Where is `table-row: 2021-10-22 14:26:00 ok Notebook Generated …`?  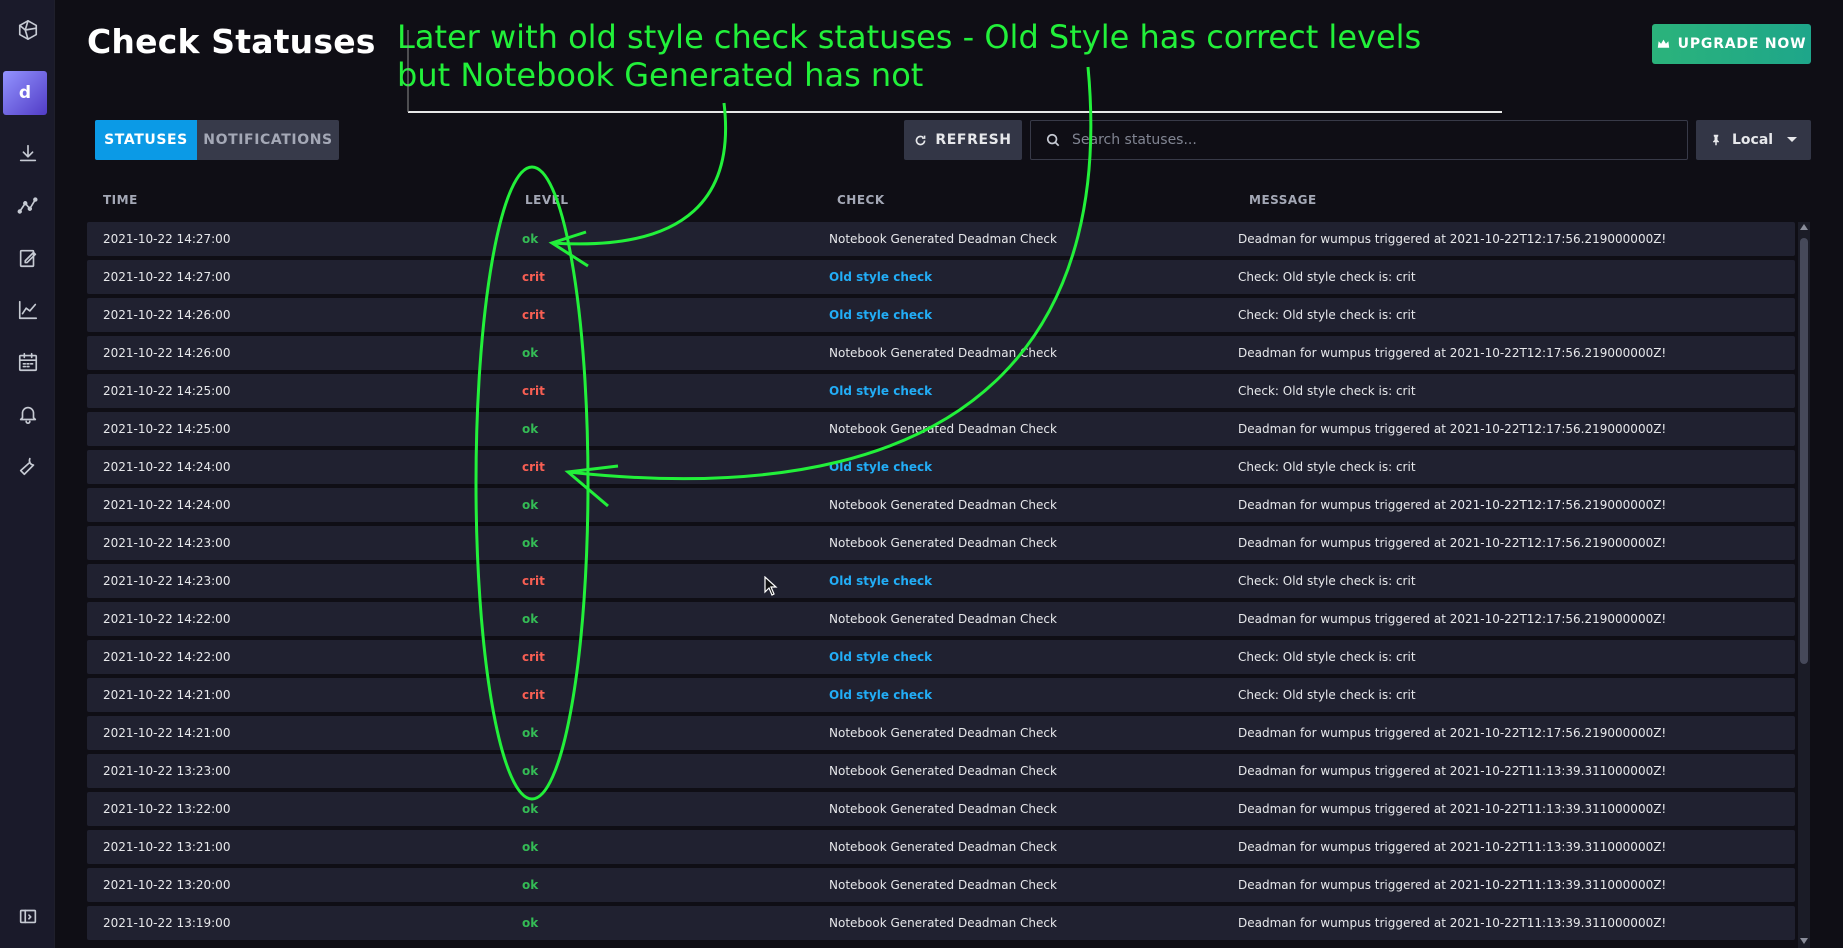
table-row: 2021-10-22 14:26:00 ok Notebook Generated … is located at coordinates (941, 353).